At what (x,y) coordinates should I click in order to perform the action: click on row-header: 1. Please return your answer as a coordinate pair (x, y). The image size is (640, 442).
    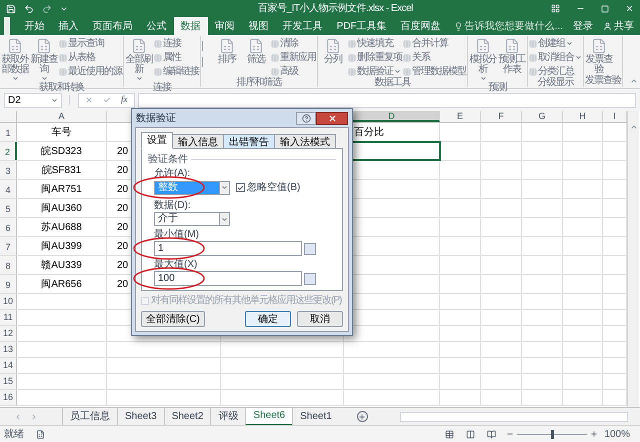
    Looking at the image, I should click on (8, 132).